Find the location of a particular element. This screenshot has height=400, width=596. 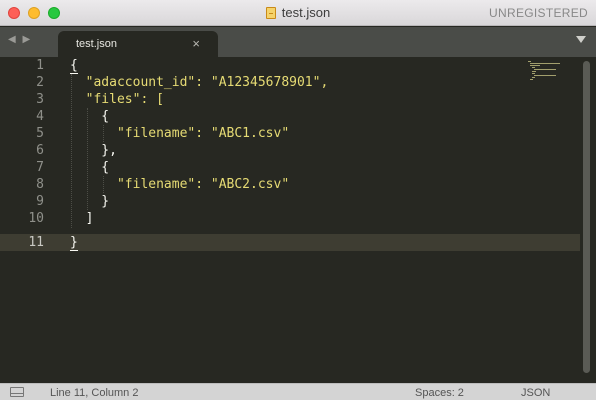

license-status: UNREGISTERED is located at coordinates (538, 13).